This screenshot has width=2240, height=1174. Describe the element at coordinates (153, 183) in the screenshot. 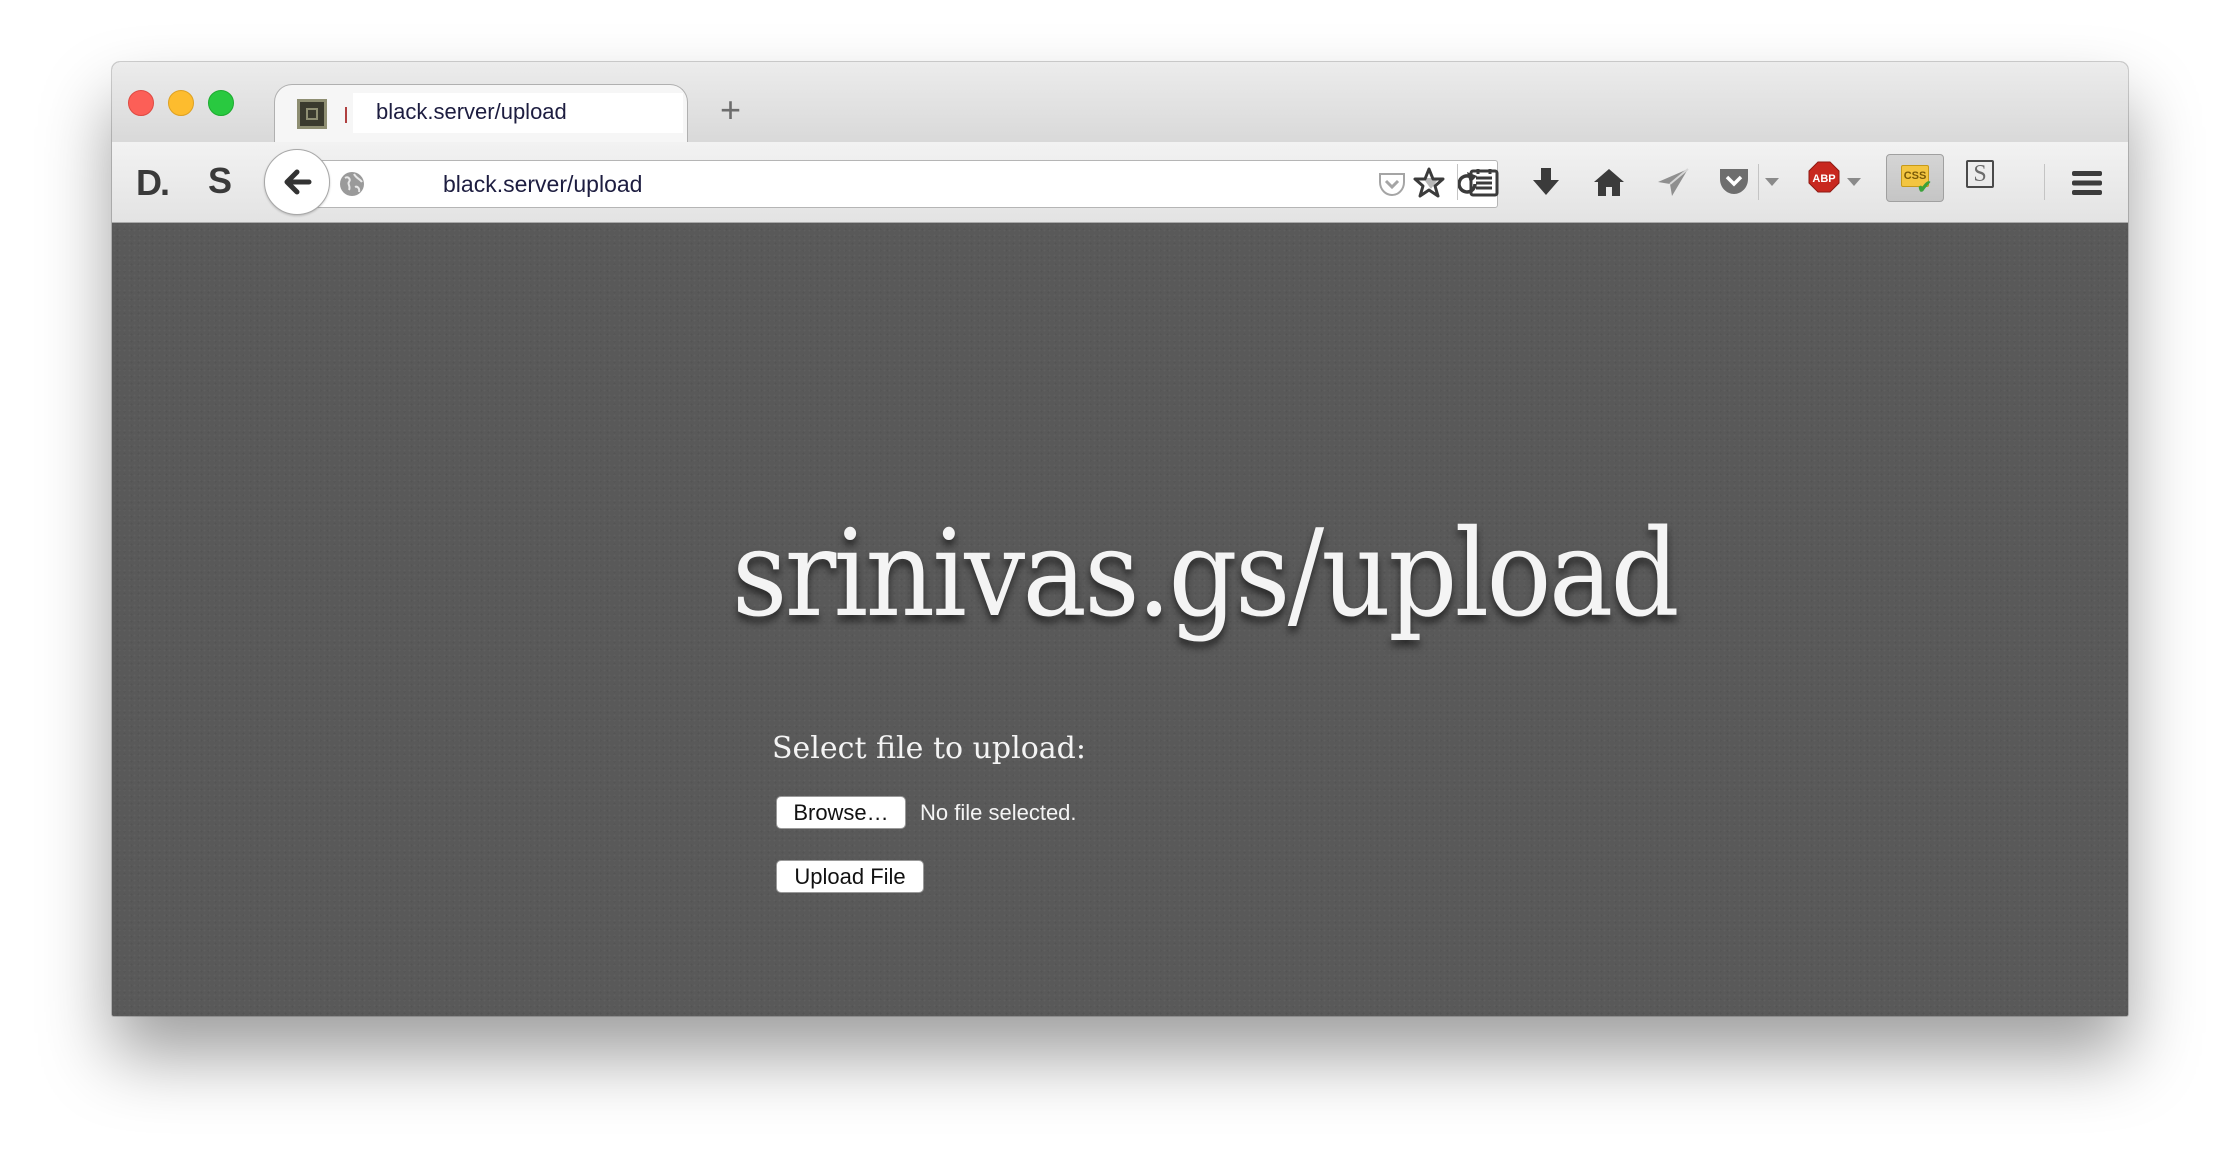

I see `readability-d-icon: D.` at that location.